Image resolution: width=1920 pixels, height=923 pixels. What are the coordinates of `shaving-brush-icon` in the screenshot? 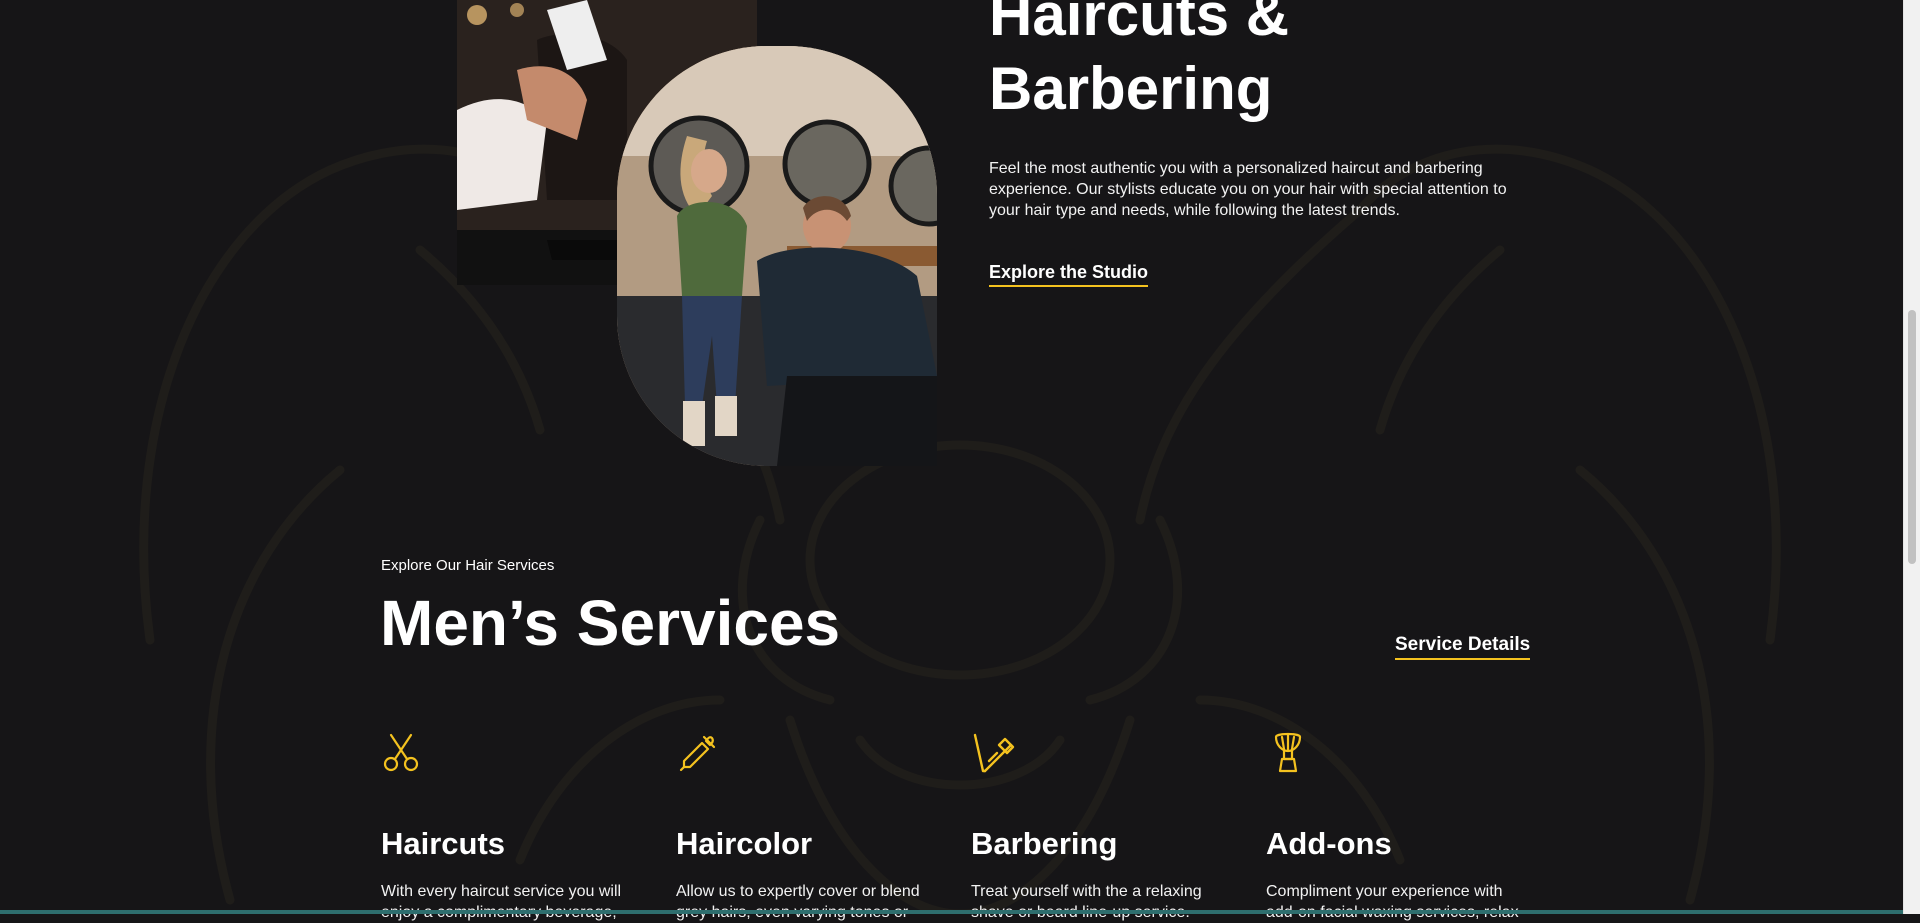 It's located at (1288, 752).